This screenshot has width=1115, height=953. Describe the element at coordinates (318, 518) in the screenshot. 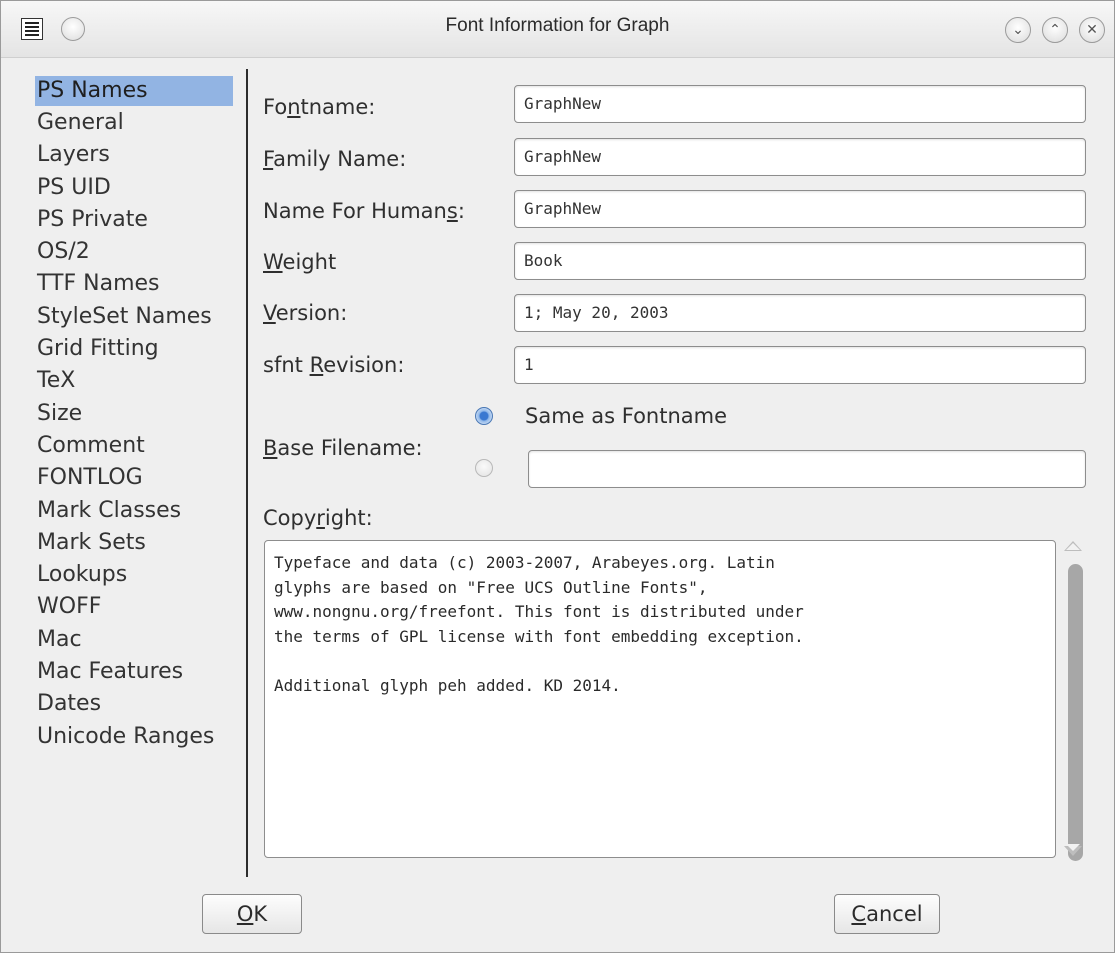

I see `copyright-label: Copyright:` at that location.